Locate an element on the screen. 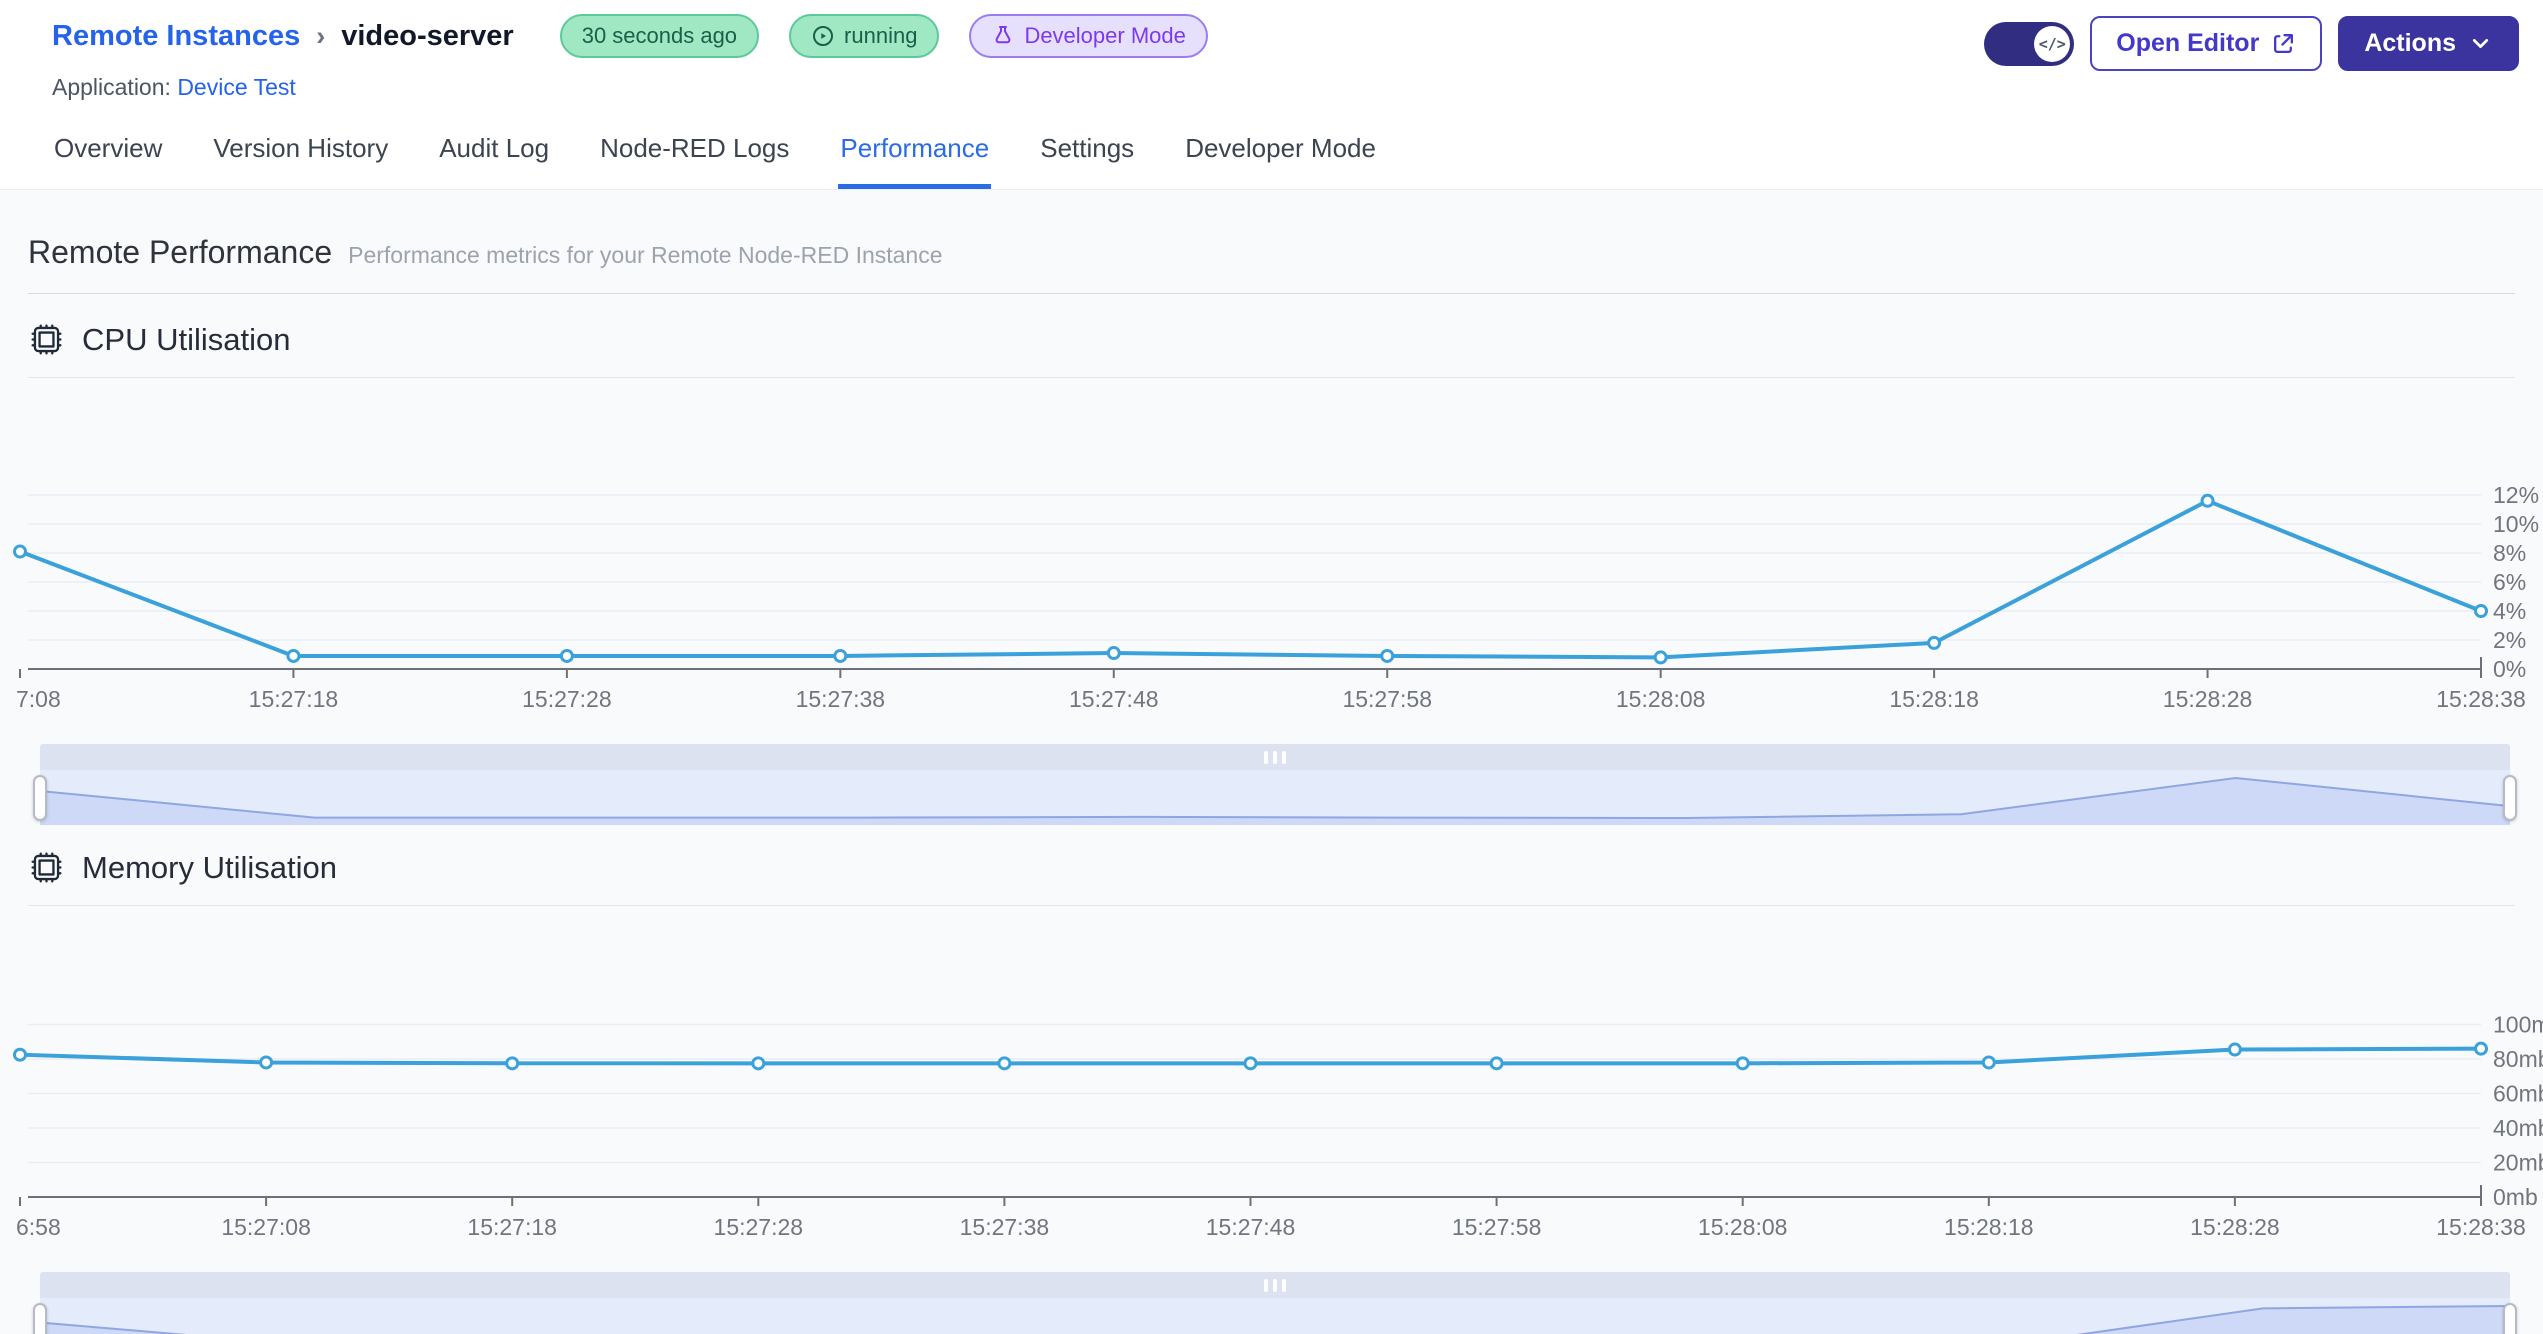 This screenshot has height=1334, width=2543. breadcrumb-remote-instances-link: Remote Instances is located at coordinates (176, 36).